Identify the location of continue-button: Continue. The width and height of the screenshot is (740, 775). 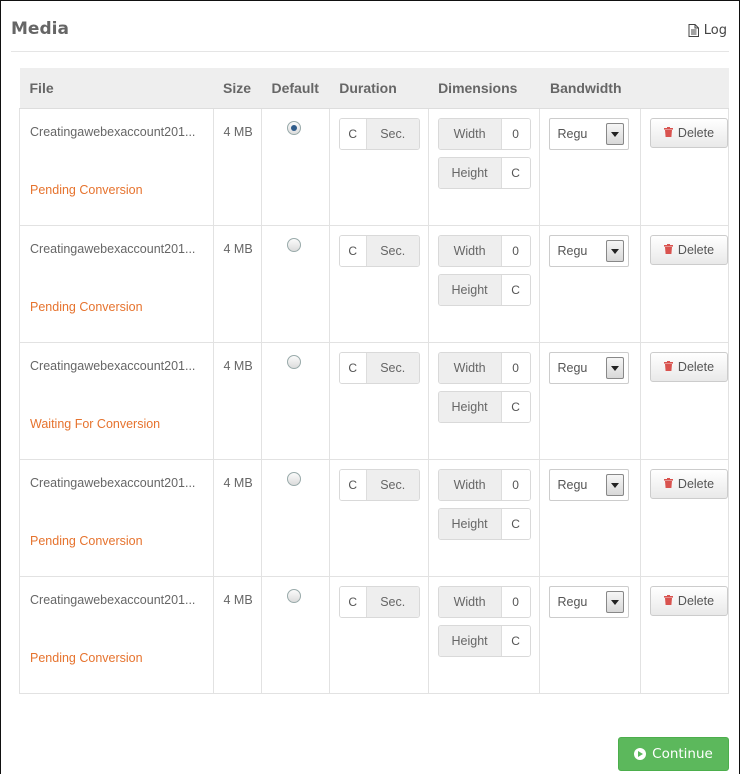
(673, 754).